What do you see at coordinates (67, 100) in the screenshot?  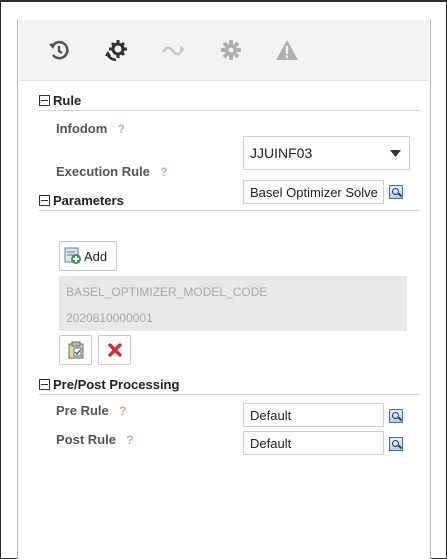 I see `rule-section-title: Rule` at bounding box center [67, 100].